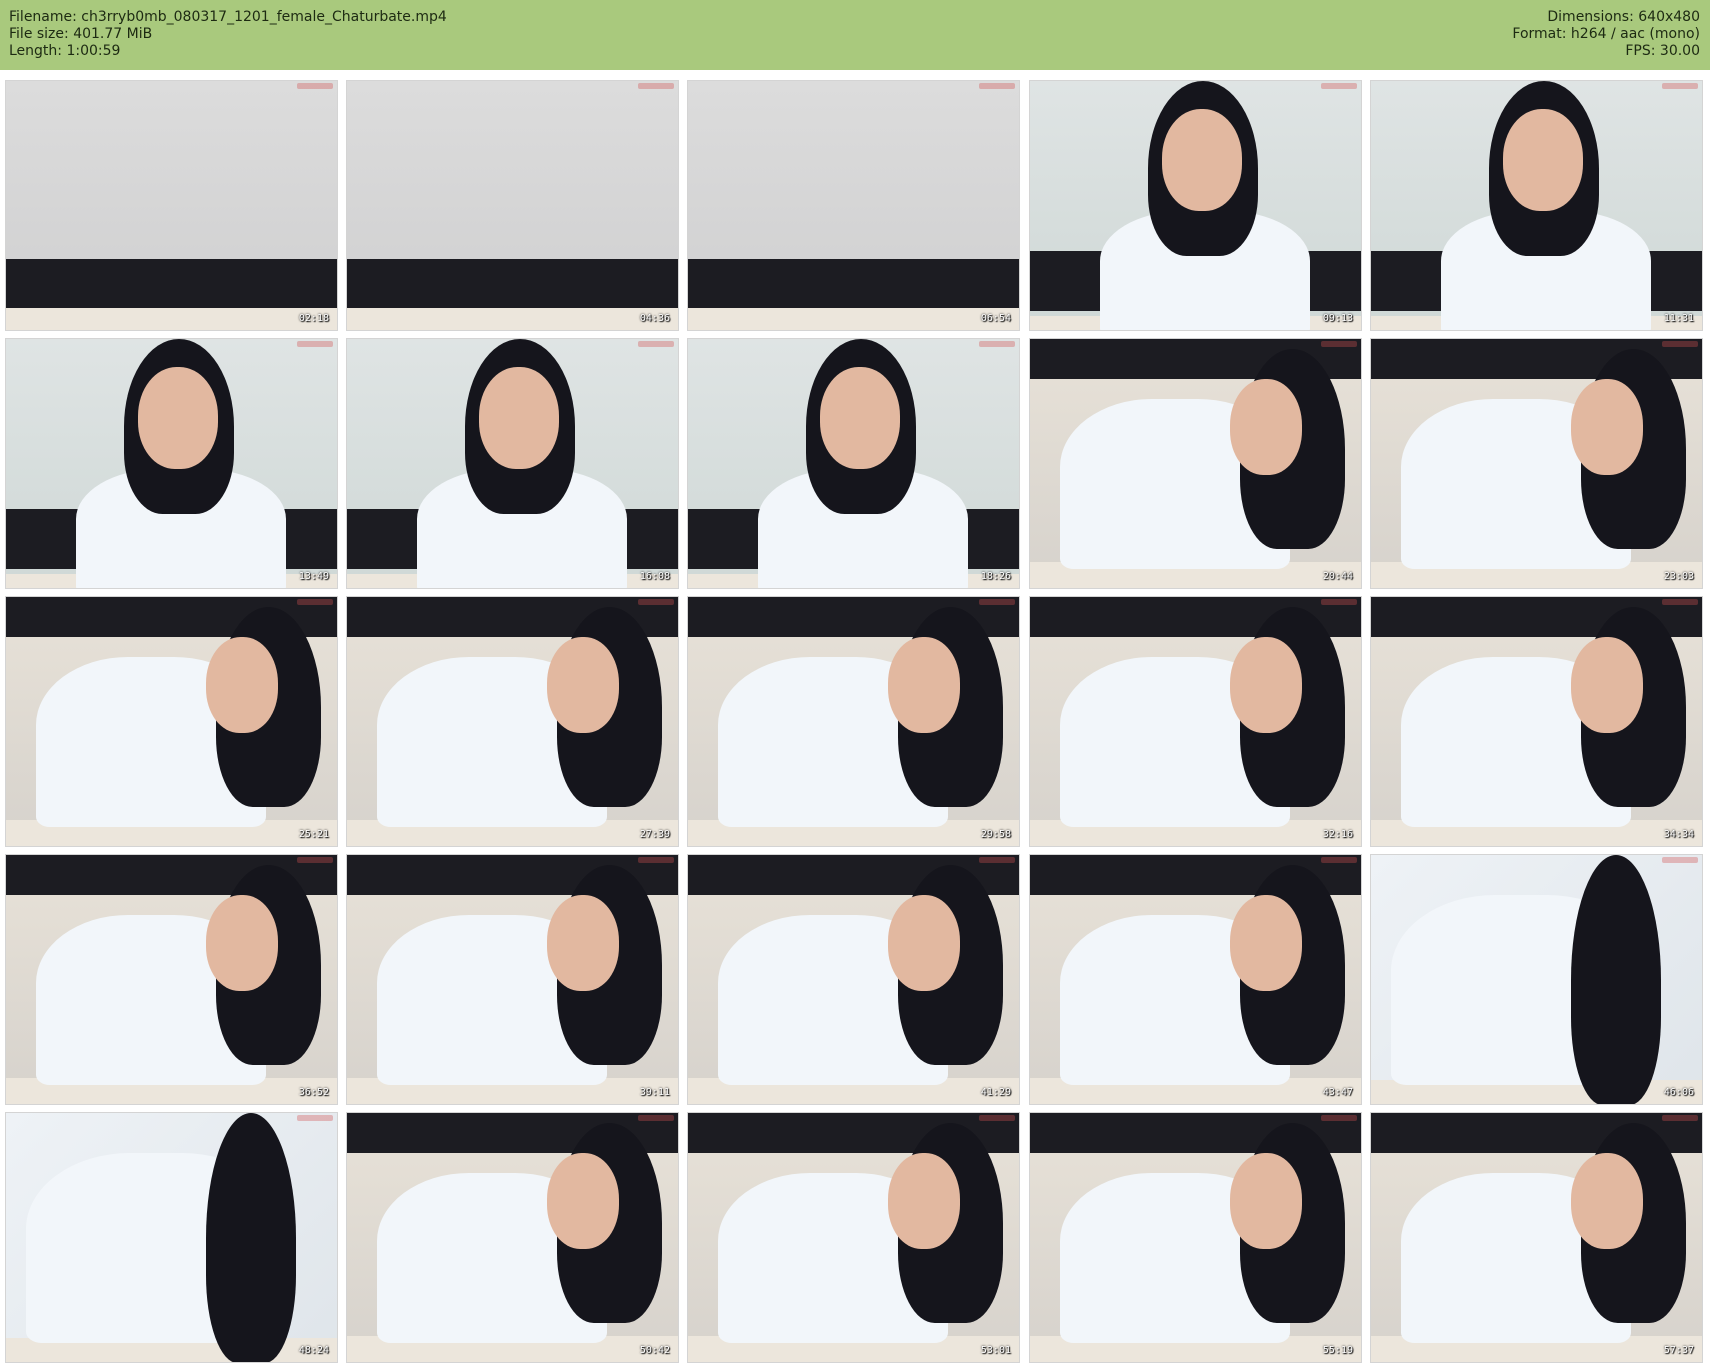  I want to click on thumbnail-timestamp: 09:13, so click(1337, 318).